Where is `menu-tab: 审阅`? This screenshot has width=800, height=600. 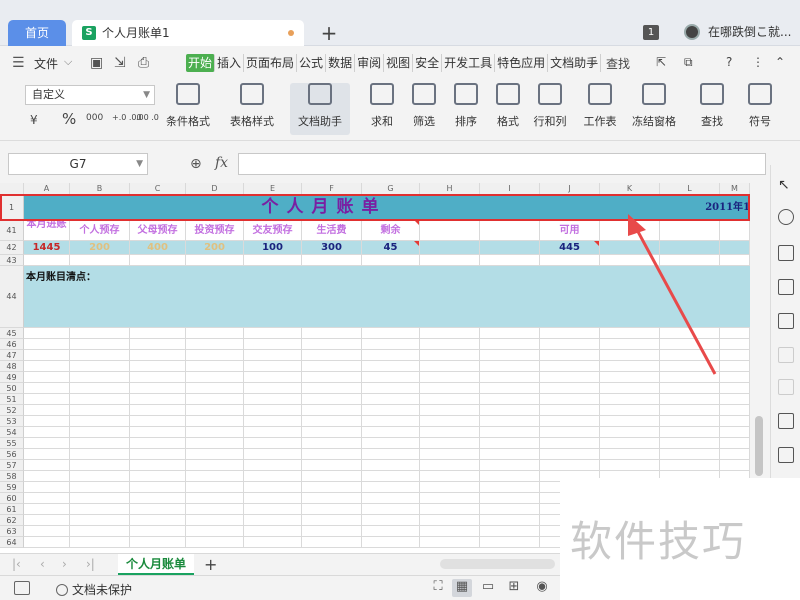
menu-tab: 审阅 is located at coordinates (370, 63).